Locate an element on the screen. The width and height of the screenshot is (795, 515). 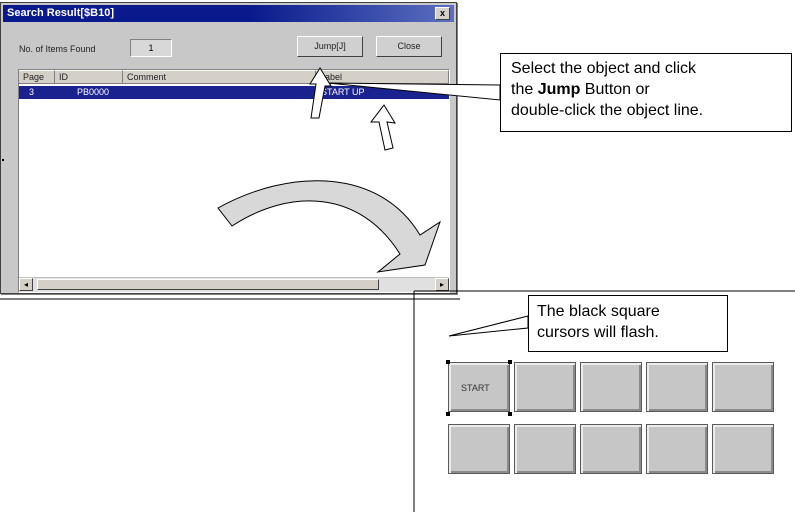
panel-button-start: START is located at coordinates (479, 387).